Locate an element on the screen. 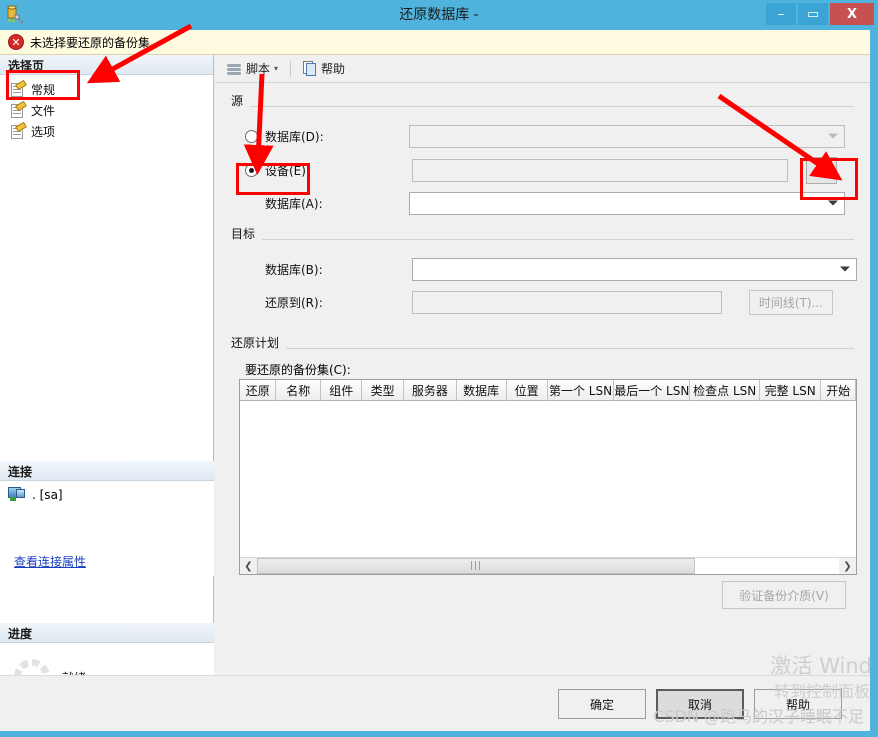  cancel-button: 取消 is located at coordinates (700, 704).